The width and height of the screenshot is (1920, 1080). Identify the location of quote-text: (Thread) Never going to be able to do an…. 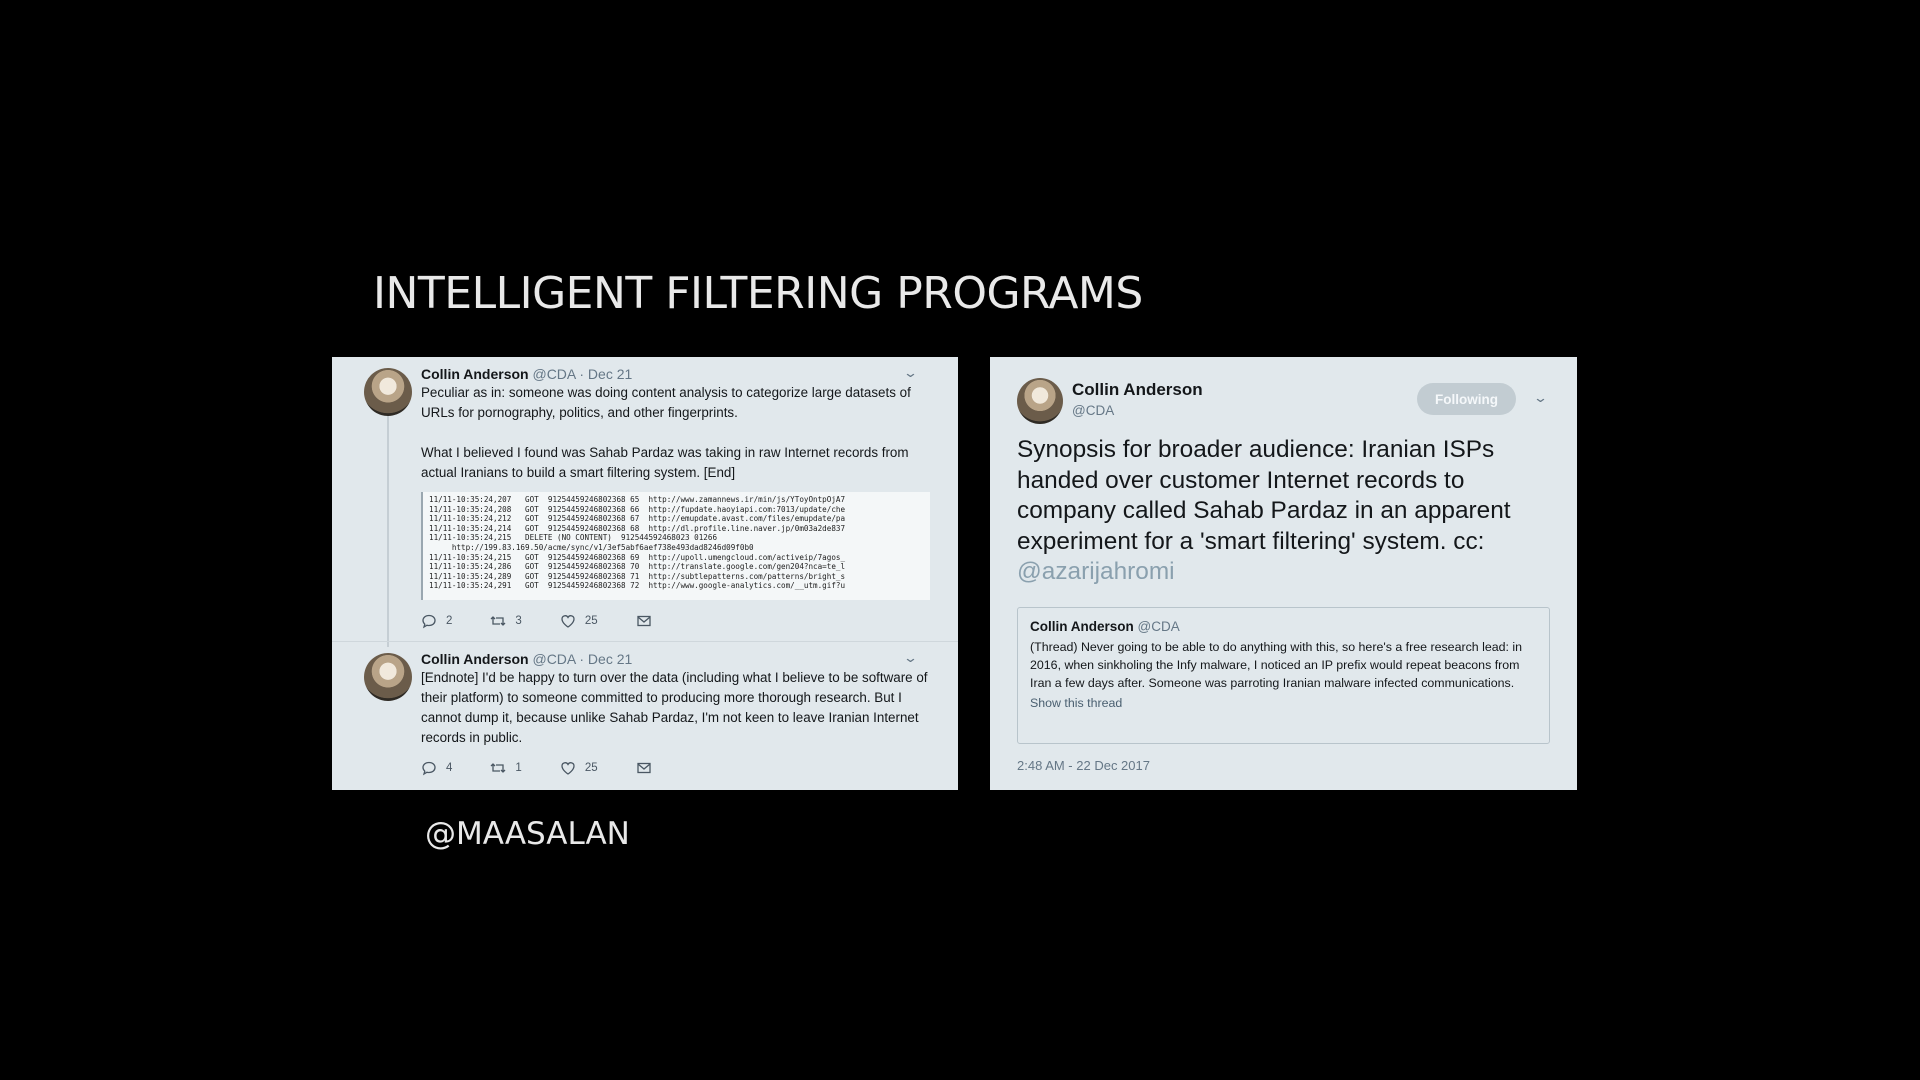
(1276, 665).